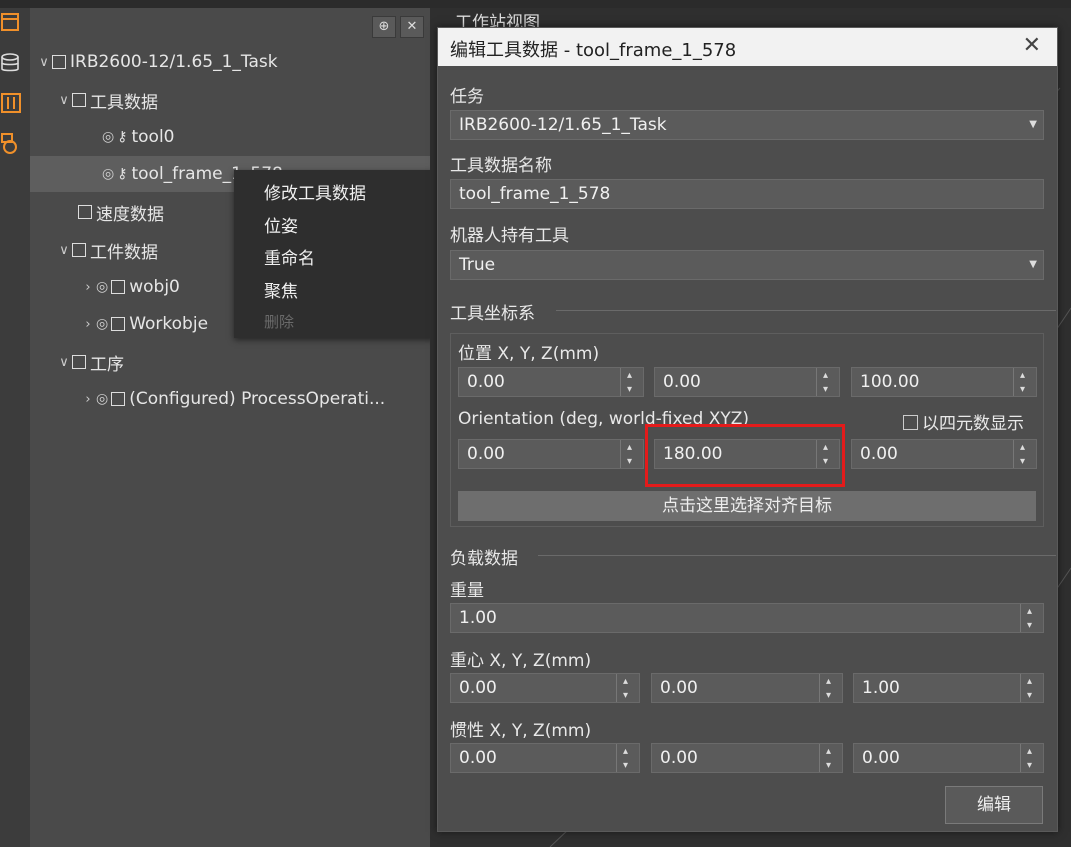  I want to click on inertia-y-spinbox: 0.00, so click(747, 759).